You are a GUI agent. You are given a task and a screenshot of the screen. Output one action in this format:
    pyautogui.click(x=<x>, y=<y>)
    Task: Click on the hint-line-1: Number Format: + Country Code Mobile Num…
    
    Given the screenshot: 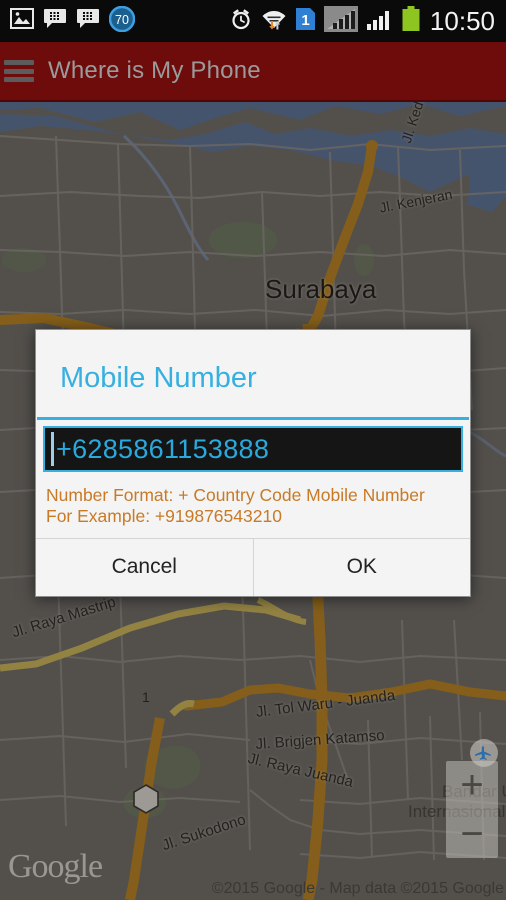 What is the action you would take?
    pyautogui.click(x=235, y=495)
    